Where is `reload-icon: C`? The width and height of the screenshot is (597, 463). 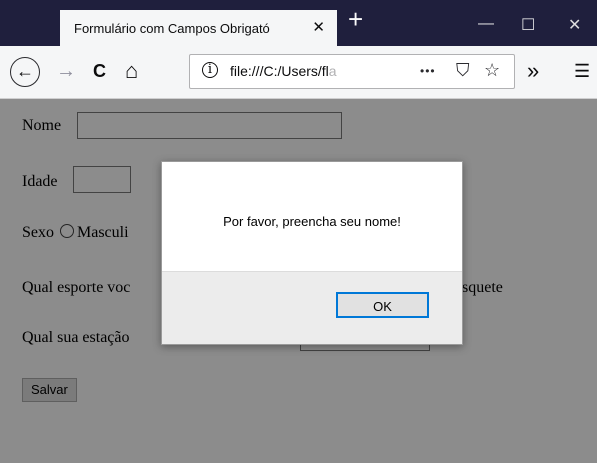 reload-icon: C is located at coordinates (99, 71).